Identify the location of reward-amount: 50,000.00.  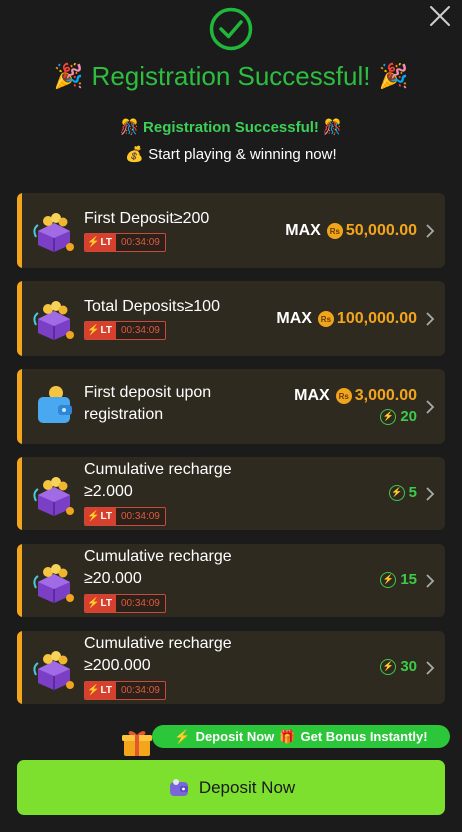
(381, 230).